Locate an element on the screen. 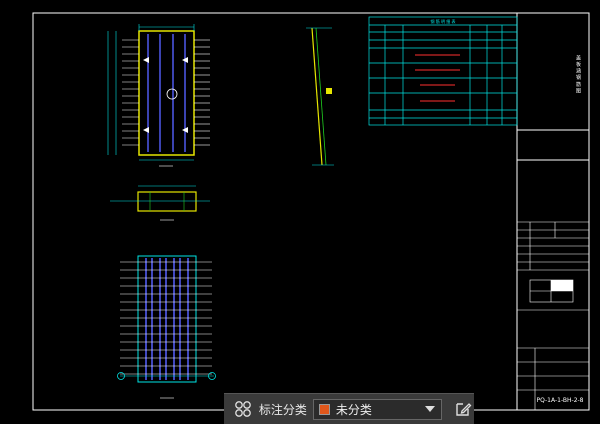 The width and height of the screenshot is (600, 424). title-block is located at coordinates (553, 315).